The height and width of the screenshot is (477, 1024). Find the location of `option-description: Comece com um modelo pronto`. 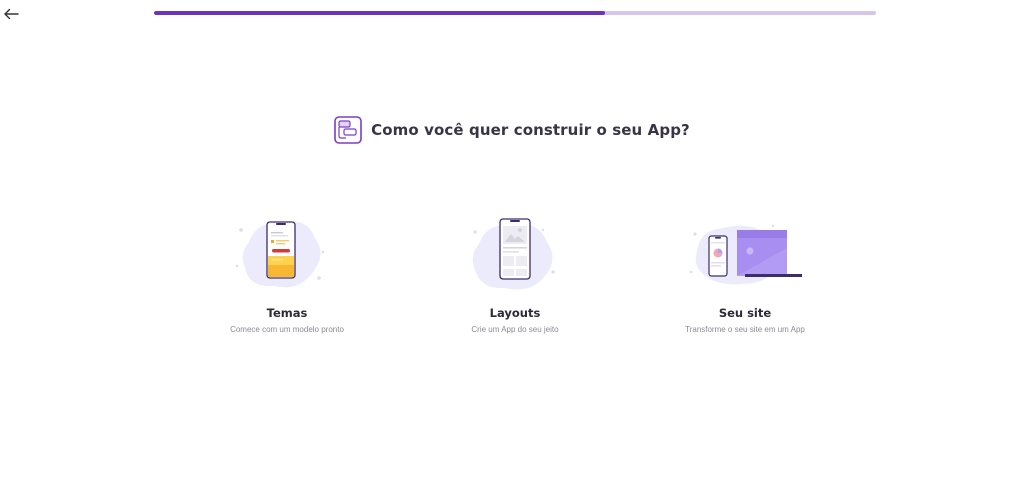

option-description: Comece com um modelo pronto is located at coordinates (287, 329).